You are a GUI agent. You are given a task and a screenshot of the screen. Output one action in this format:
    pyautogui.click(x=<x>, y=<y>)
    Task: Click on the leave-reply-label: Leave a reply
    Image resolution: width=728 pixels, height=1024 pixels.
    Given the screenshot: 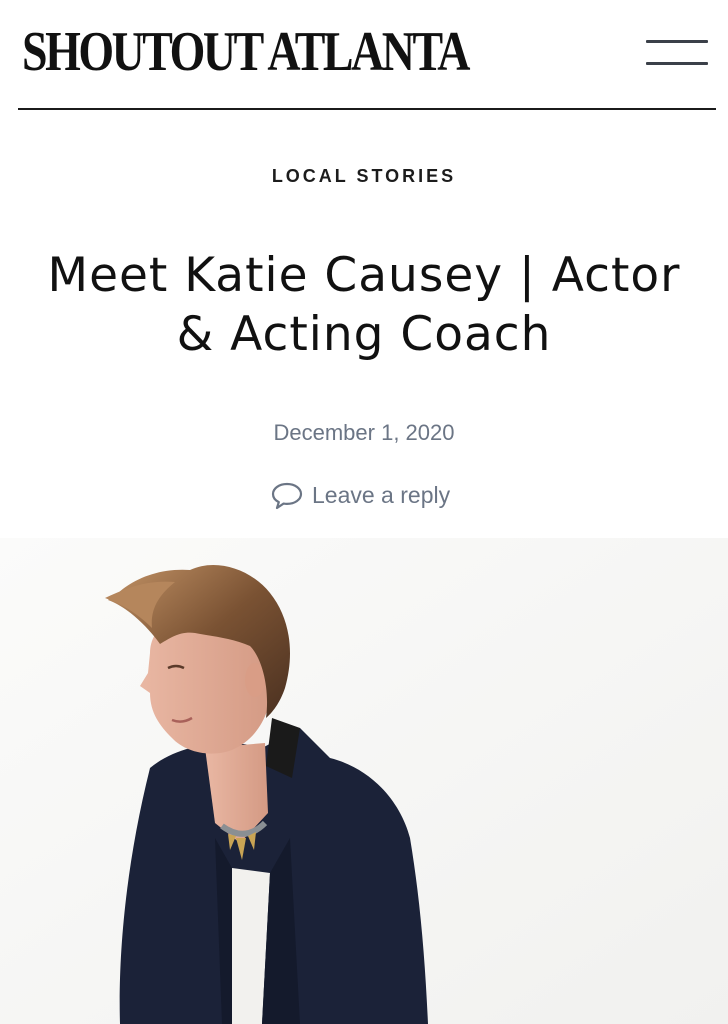 What is the action you would take?
    pyautogui.click(x=381, y=494)
    